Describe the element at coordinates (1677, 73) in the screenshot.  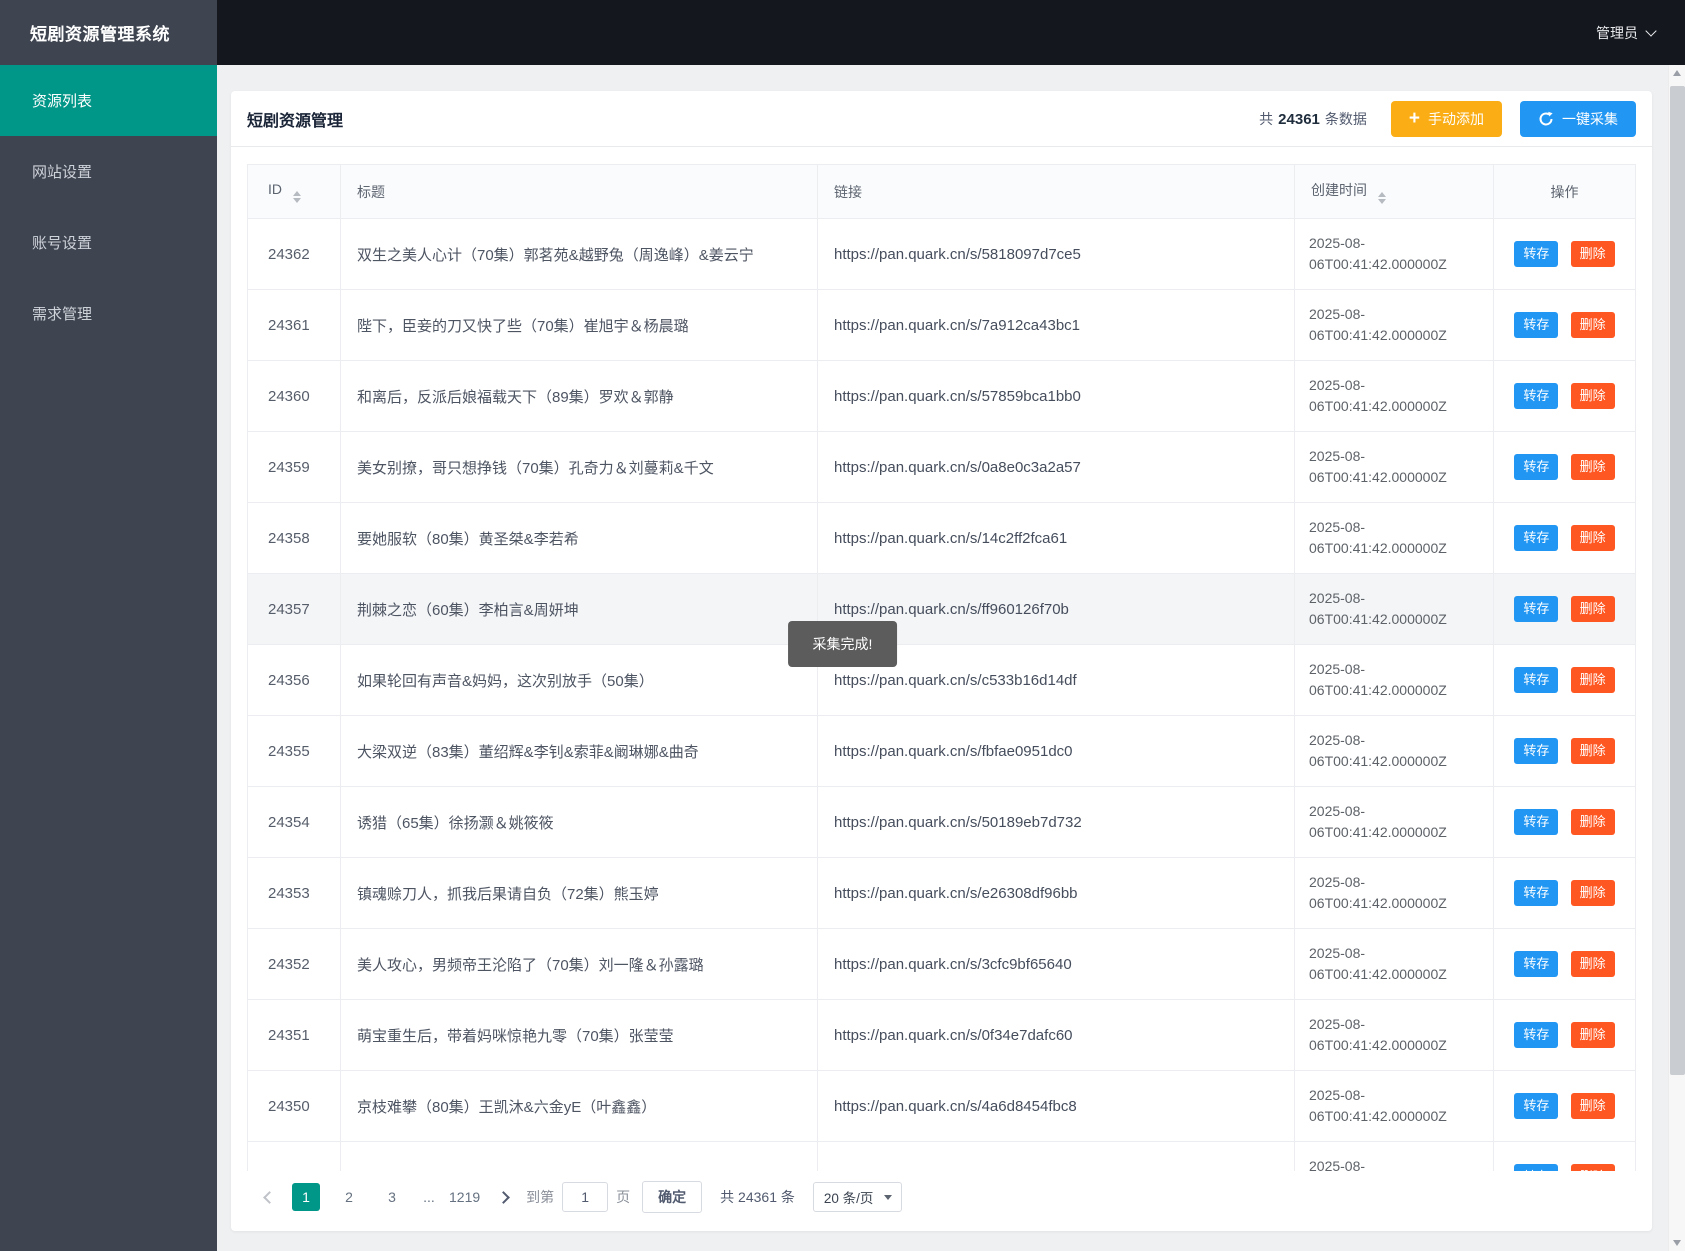
I see `scroll-up-button` at that location.